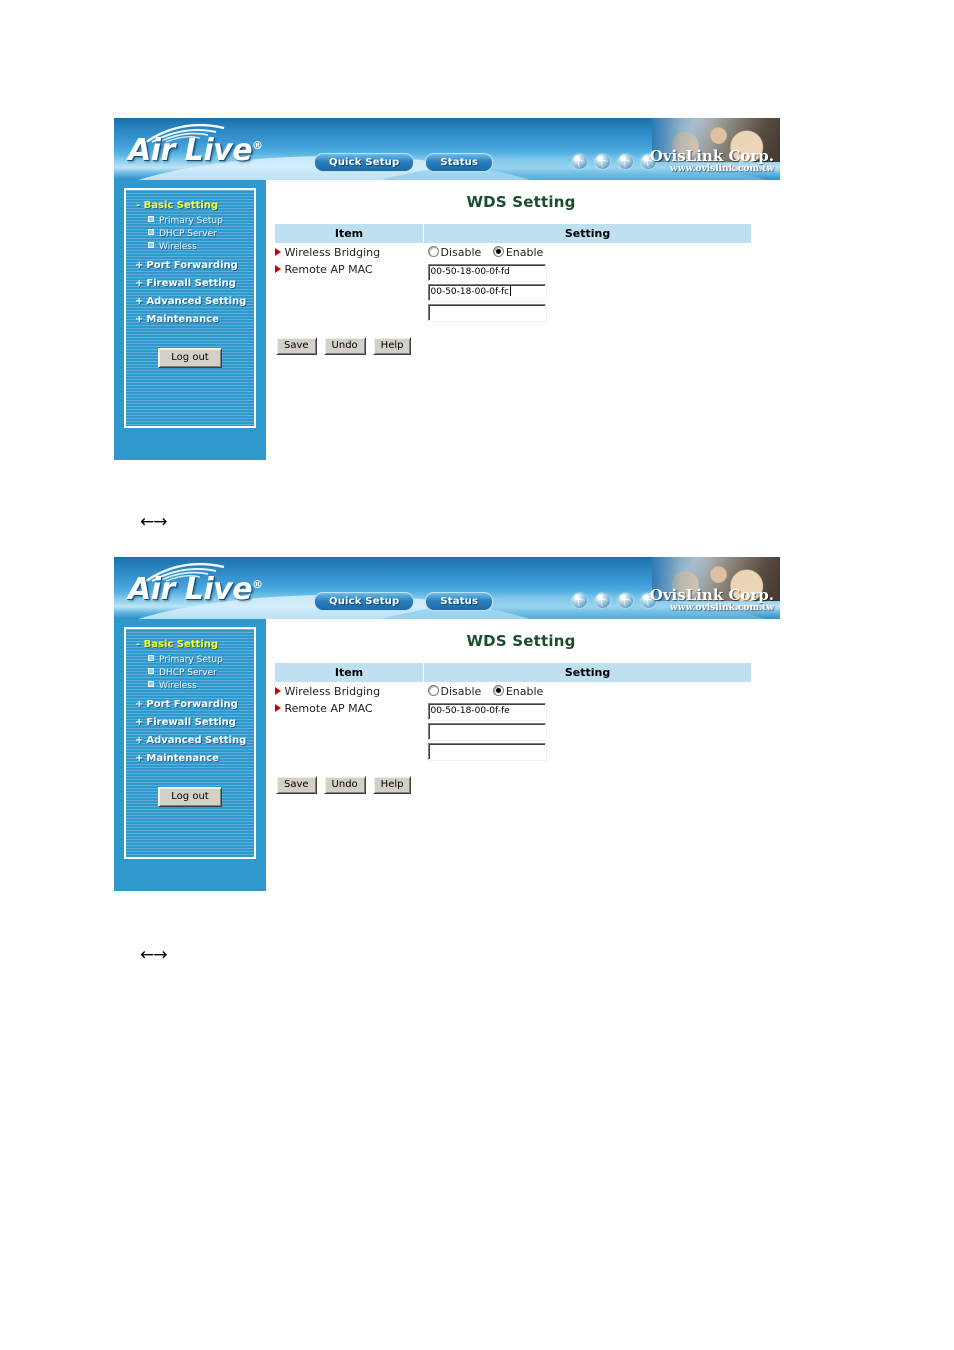  I want to click on header-nav: Quick Setup Status, so click(404, 601).